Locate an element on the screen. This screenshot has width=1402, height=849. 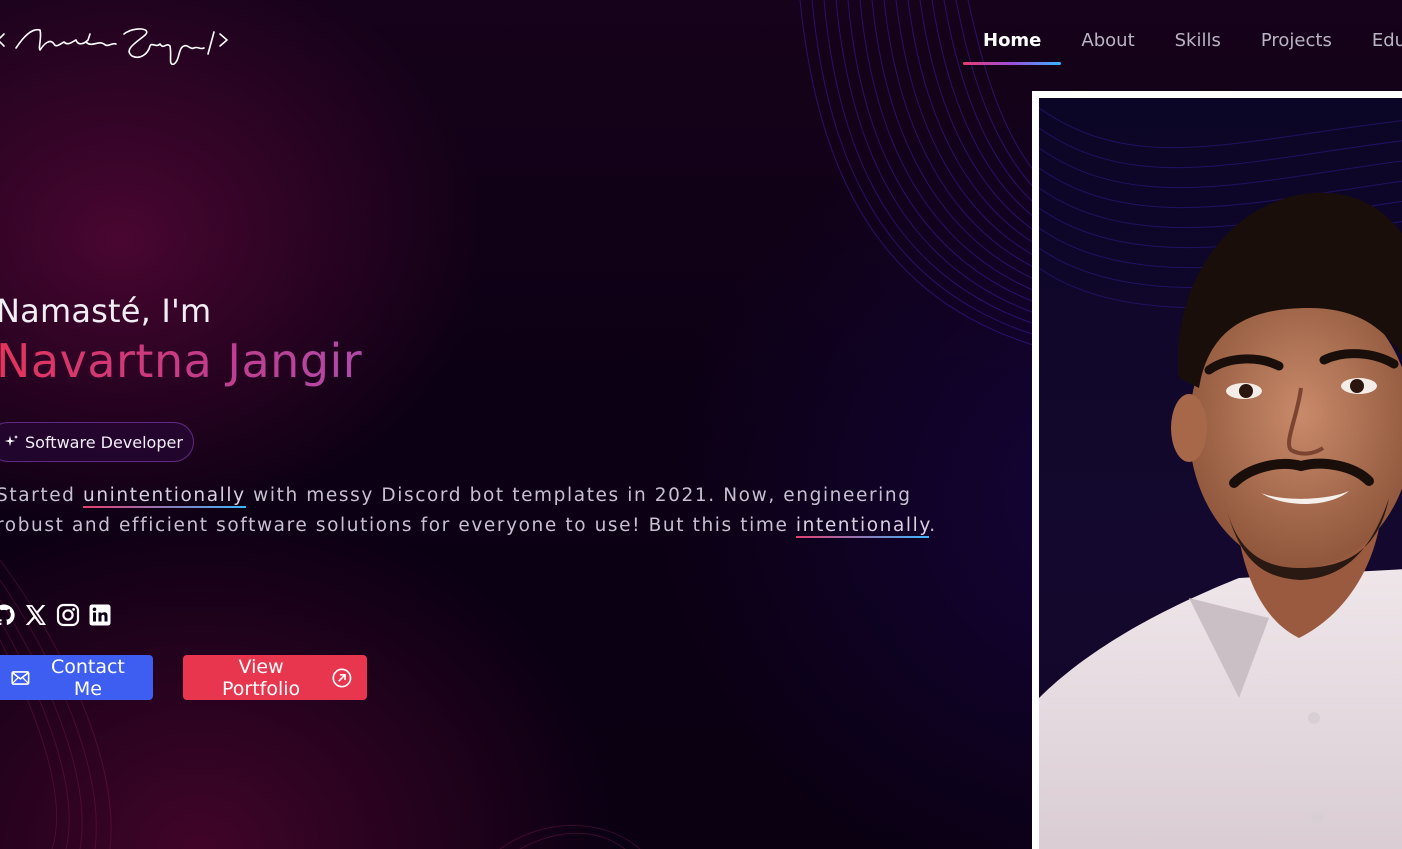
sparkle-icon is located at coordinates (11, 441).